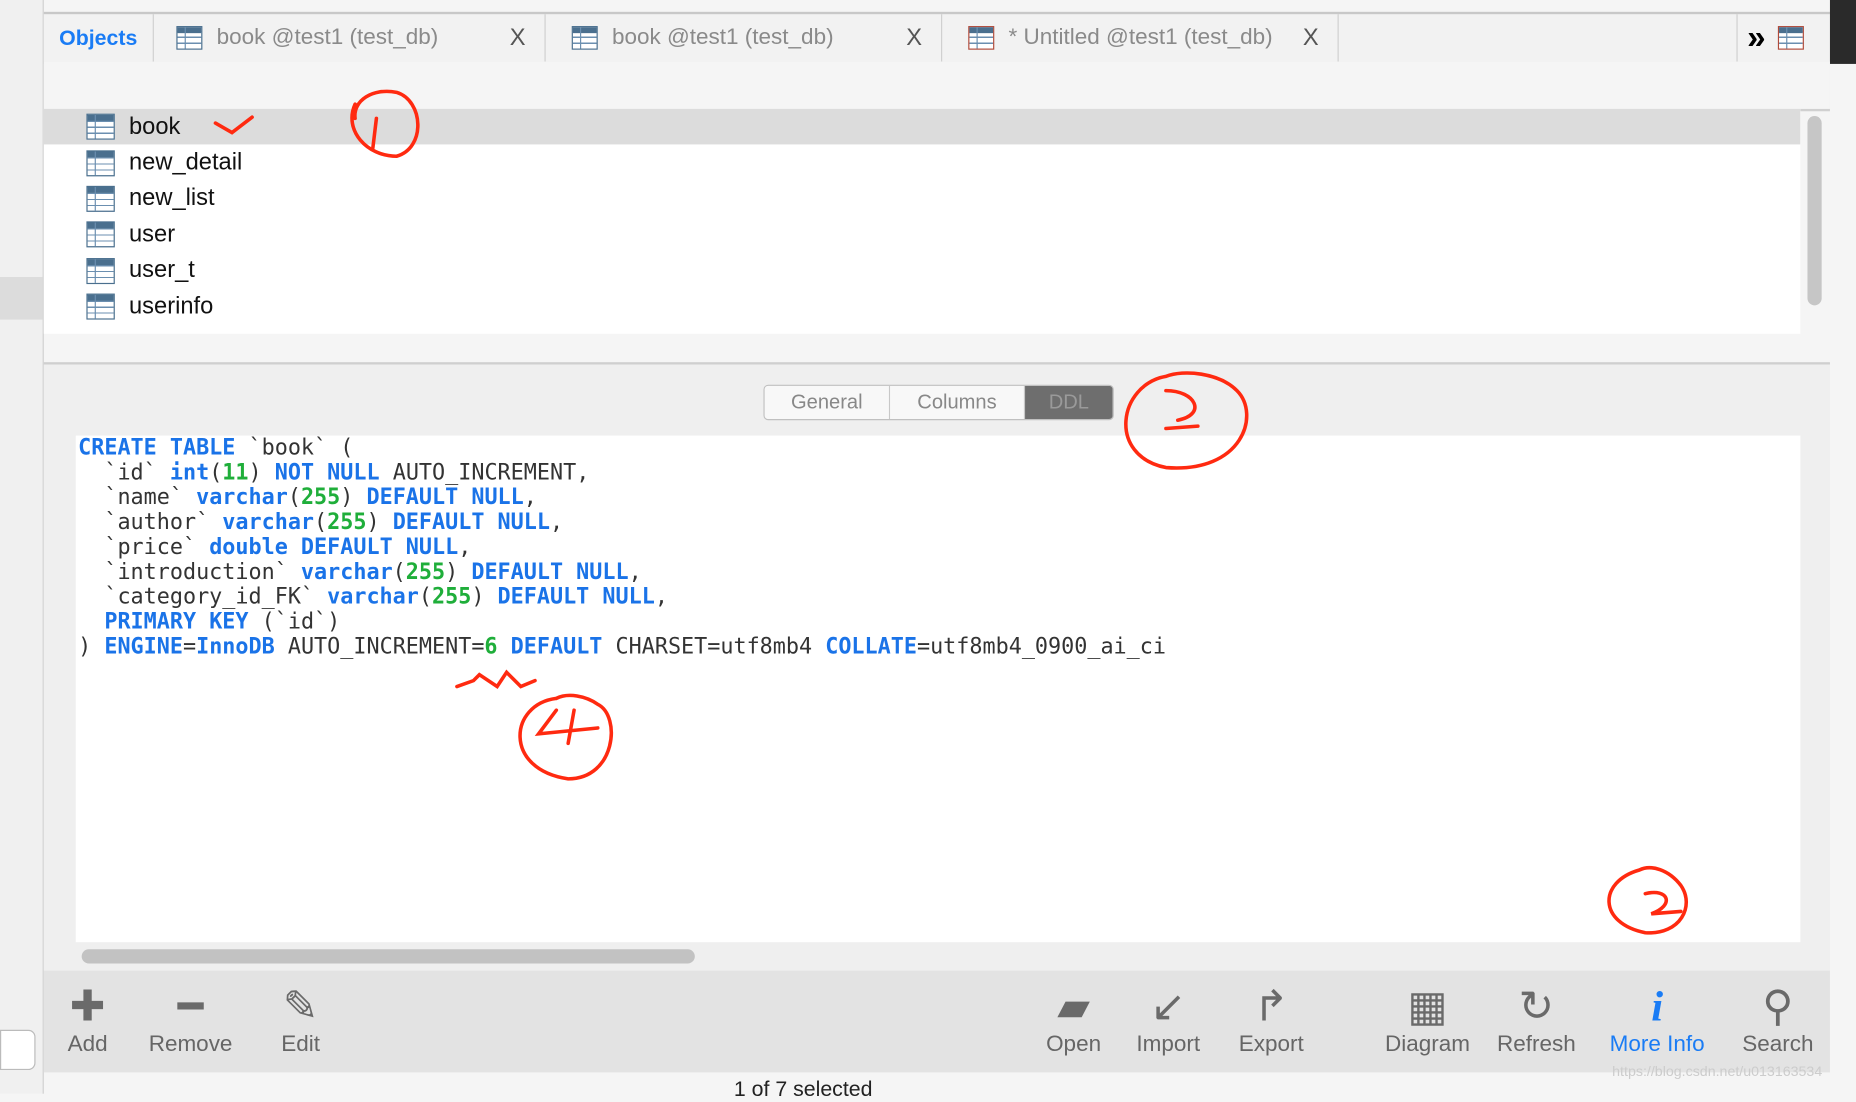  What do you see at coordinates (1427, 1005) in the screenshot?
I see `diagram-icon: ▦` at bounding box center [1427, 1005].